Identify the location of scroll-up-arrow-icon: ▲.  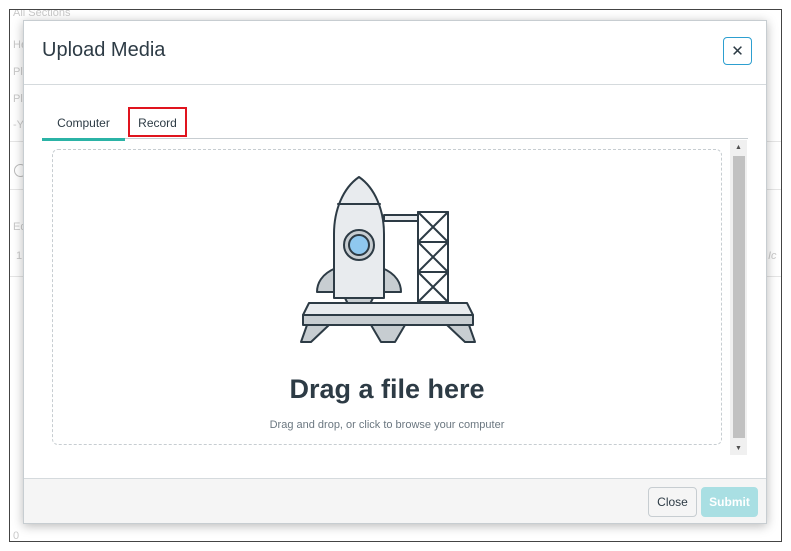
(738, 147).